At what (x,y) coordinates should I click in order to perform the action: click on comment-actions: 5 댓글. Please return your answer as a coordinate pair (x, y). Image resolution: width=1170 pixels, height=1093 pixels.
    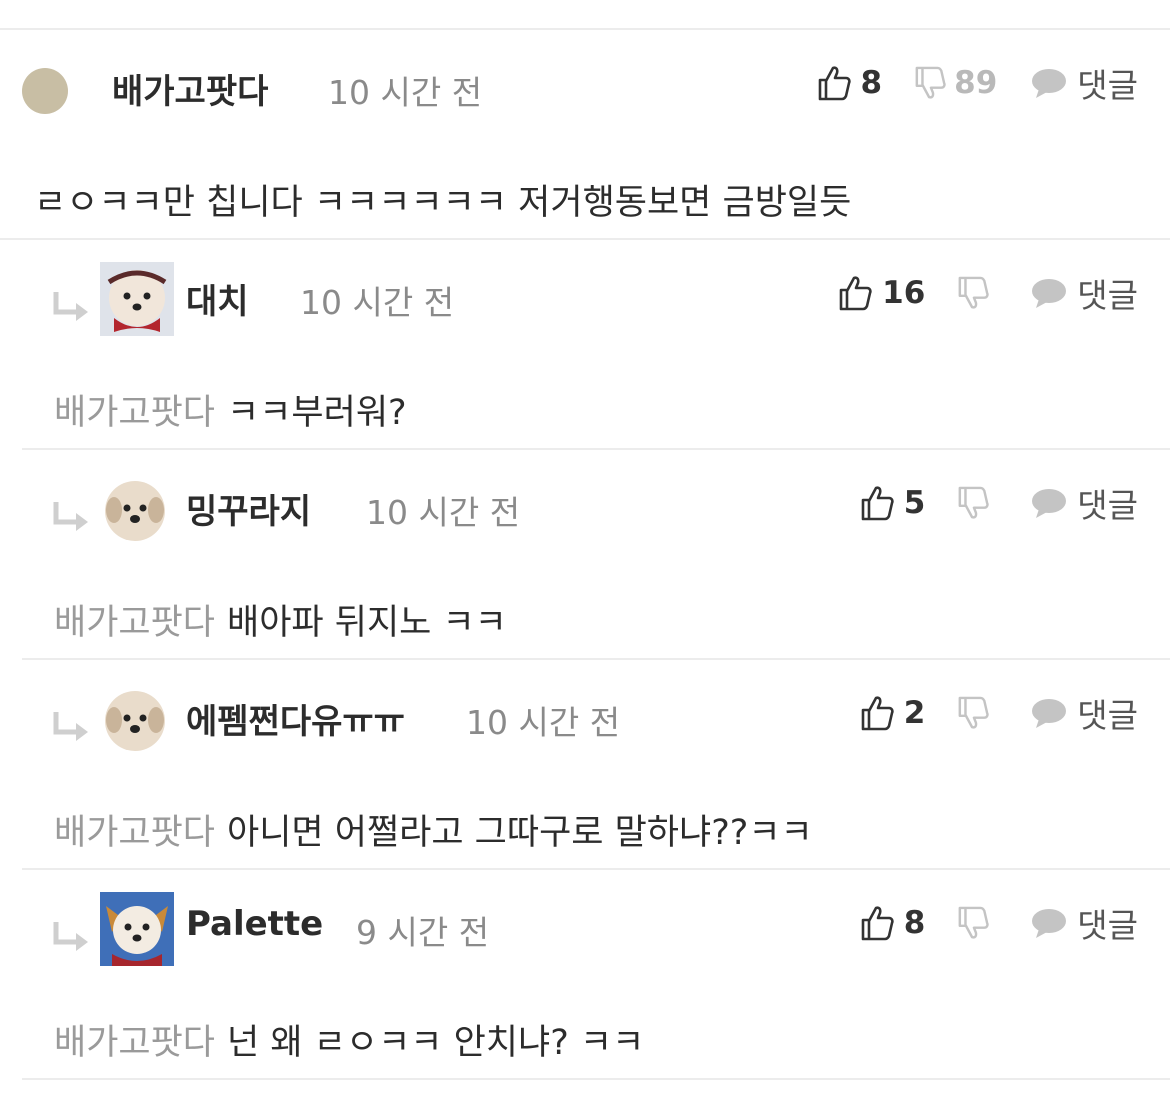
    Looking at the image, I should click on (999, 503).